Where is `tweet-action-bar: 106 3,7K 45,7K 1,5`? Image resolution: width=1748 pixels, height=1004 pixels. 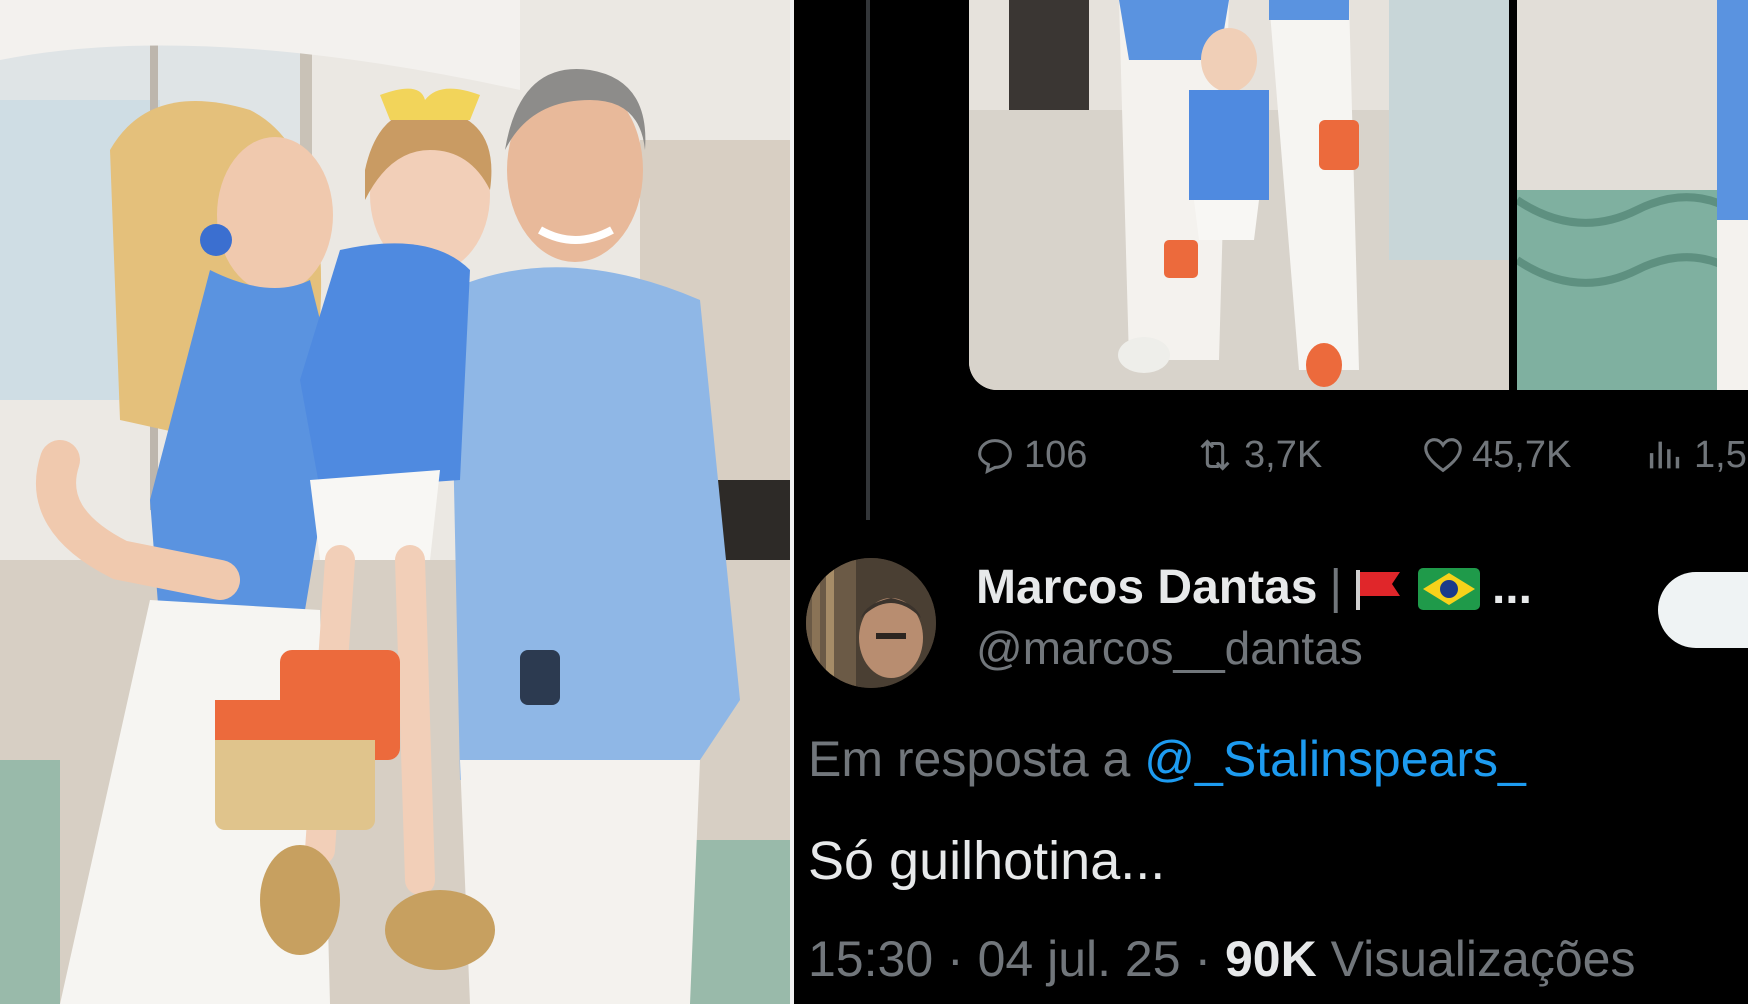 tweet-action-bar: 106 3,7K 45,7K 1,5 is located at coordinates (1360, 455).